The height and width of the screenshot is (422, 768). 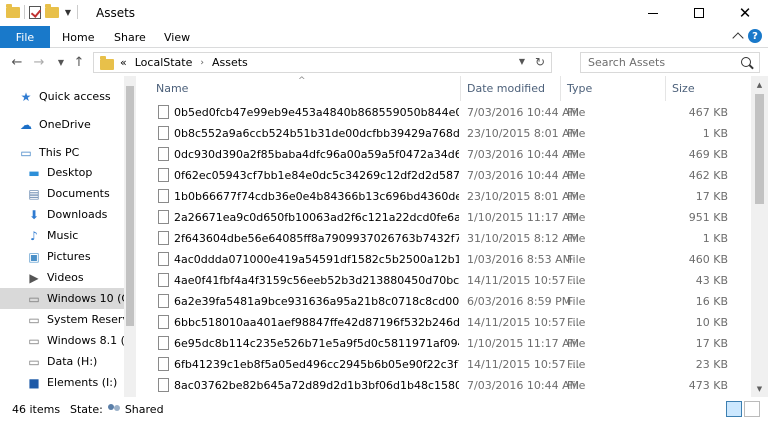 I want to click on recent-locations-button: ▼, so click(x=61, y=62).